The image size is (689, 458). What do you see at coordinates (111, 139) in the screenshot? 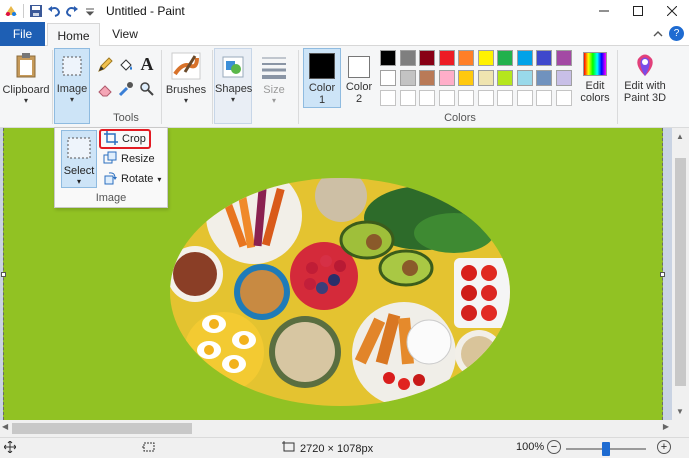
I see `crop-icon` at bounding box center [111, 139].